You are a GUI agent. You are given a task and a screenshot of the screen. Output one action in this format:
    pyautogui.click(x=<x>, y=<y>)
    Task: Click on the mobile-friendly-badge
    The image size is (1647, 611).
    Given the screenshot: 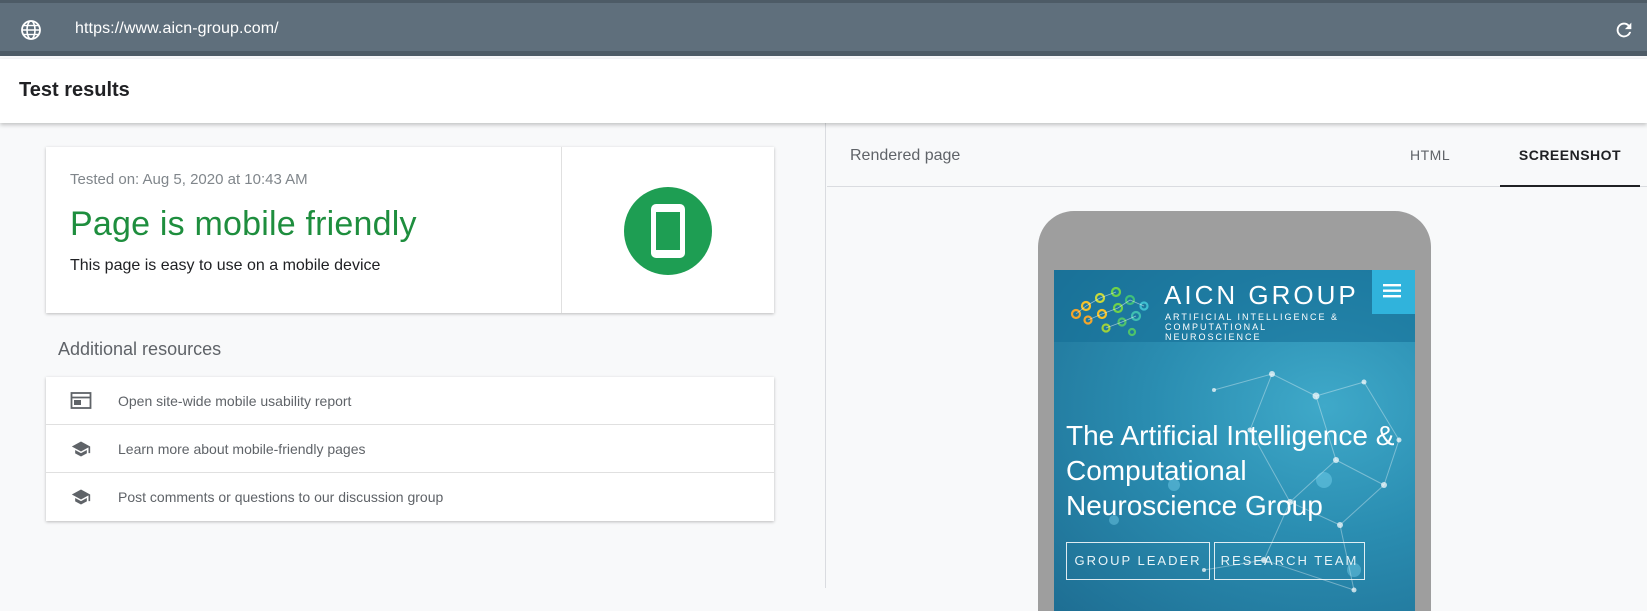 What is the action you would take?
    pyautogui.click(x=668, y=231)
    